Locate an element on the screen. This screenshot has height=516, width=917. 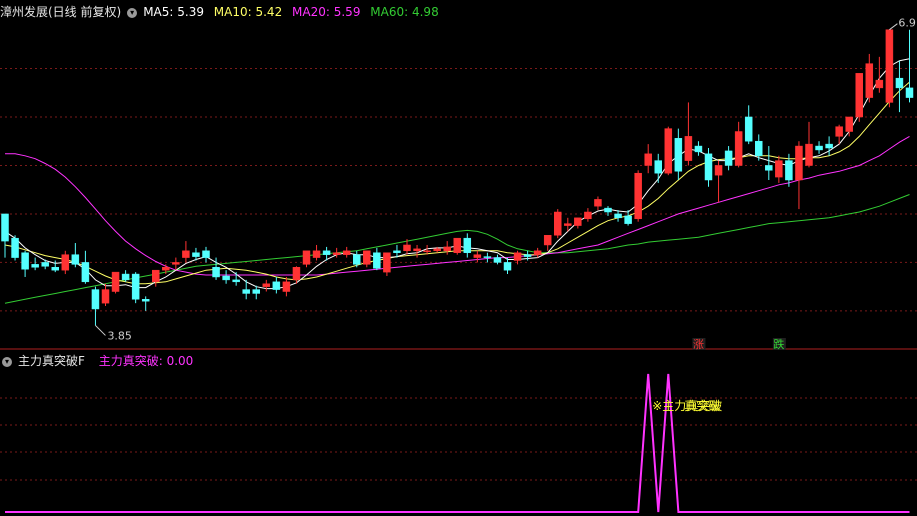
indicator-toggle-icon: ▾ is located at coordinates (7, 361).